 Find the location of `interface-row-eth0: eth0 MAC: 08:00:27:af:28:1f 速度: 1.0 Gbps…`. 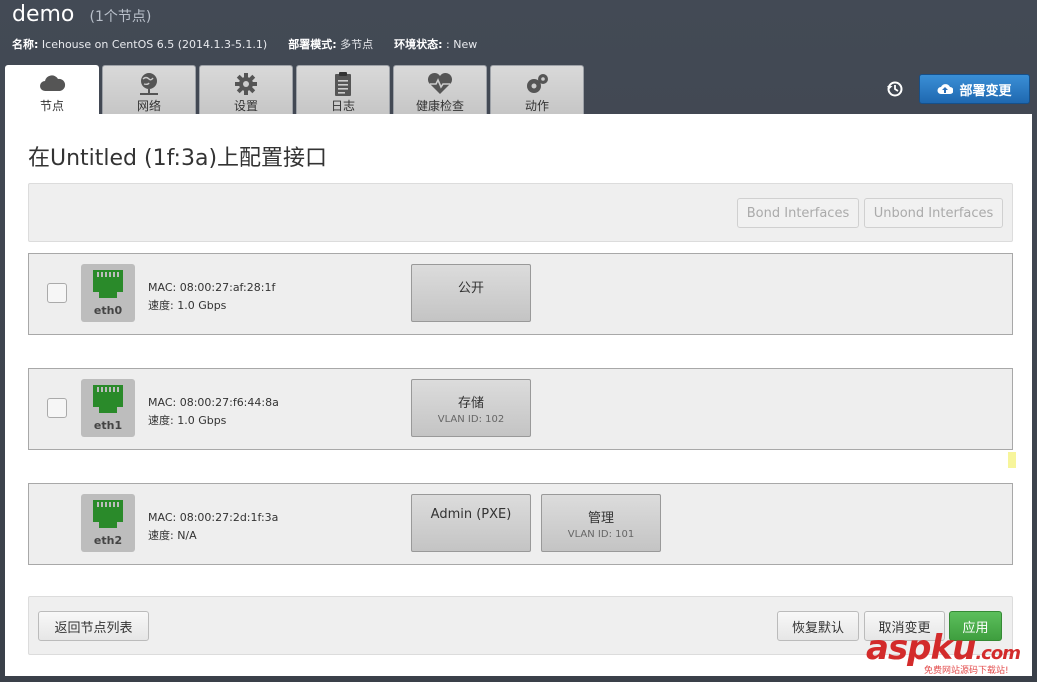

interface-row-eth0: eth0 MAC: 08:00:27:af:28:1f 速度: 1.0 Gbps… is located at coordinates (520, 294).